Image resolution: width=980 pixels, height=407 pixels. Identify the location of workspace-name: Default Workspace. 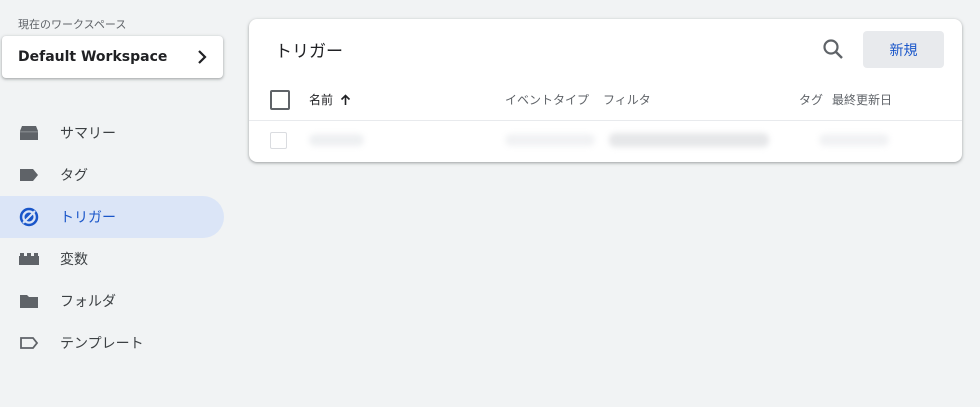
(93, 57).